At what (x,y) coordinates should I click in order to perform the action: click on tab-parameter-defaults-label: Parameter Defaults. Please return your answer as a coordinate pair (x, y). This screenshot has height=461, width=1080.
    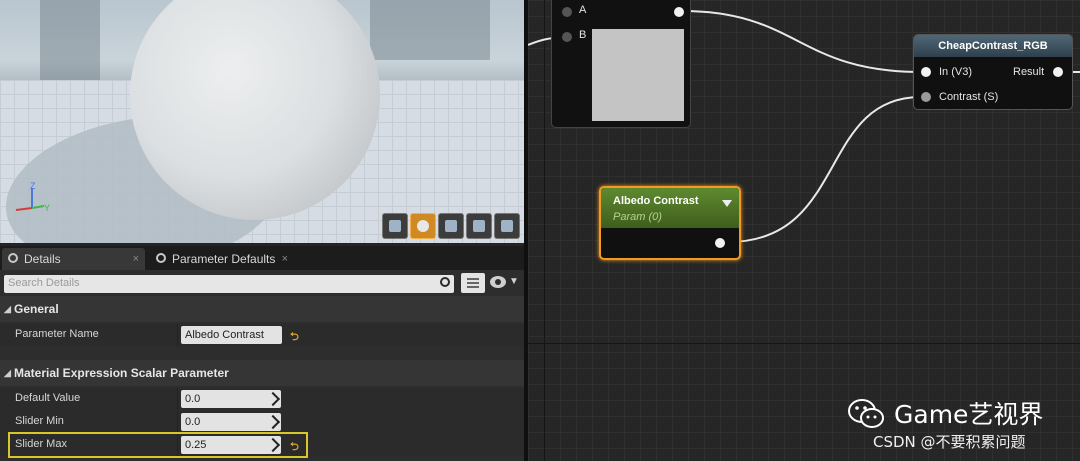
    Looking at the image, I should click on (224, 259).